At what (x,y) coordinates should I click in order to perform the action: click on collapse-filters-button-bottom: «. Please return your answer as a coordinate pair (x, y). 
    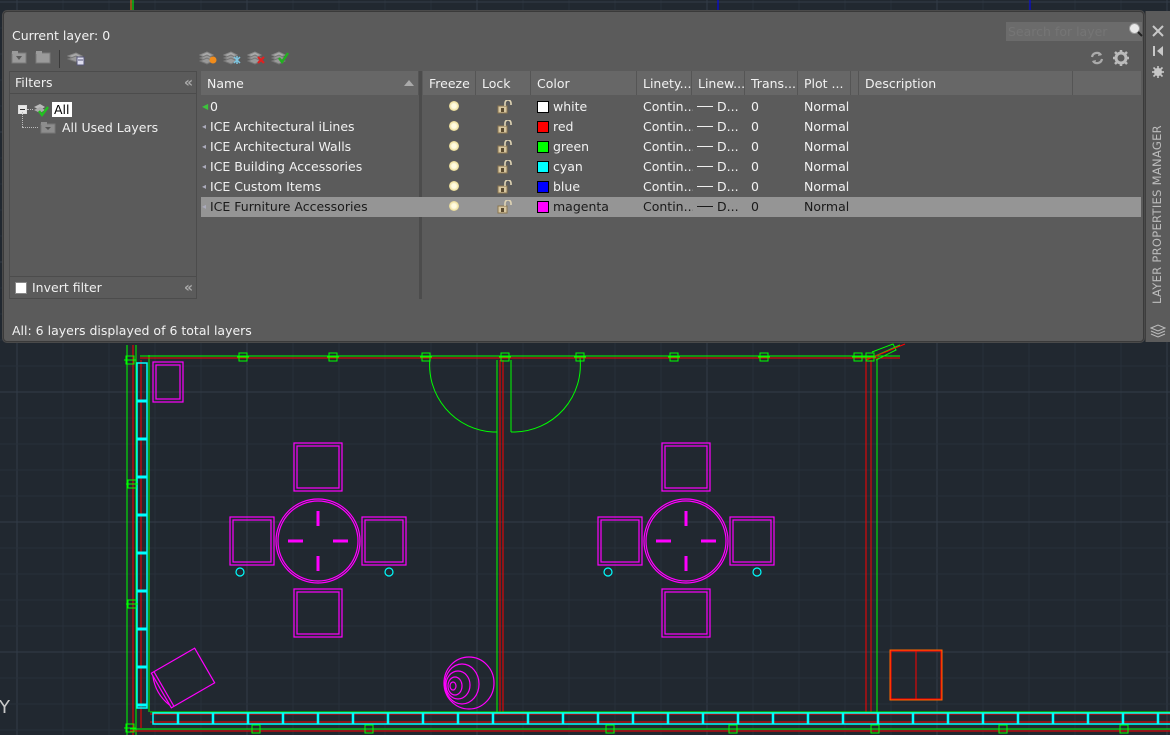
    Looking at the image, I should click on (188, 288).